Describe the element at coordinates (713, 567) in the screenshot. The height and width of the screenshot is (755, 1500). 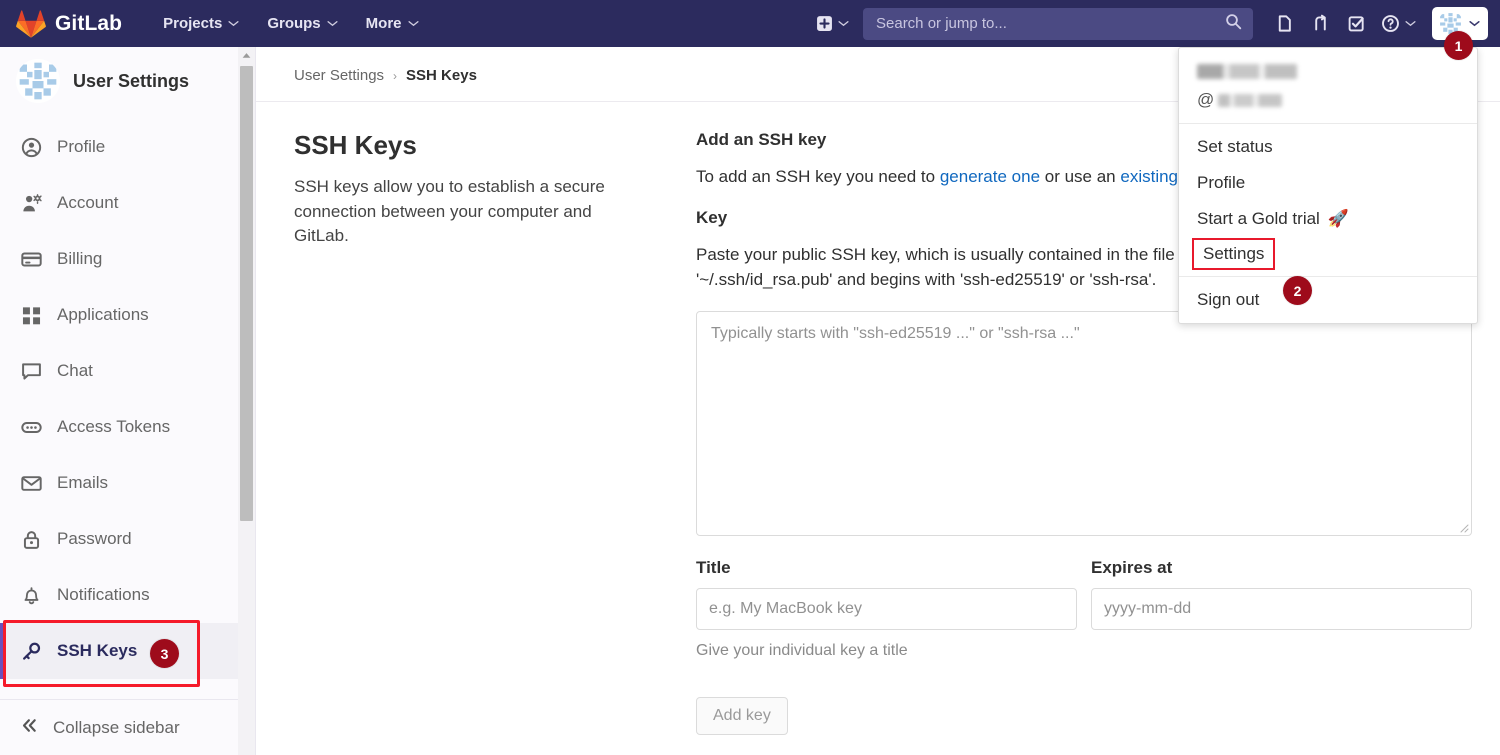
I see `title-field-label: Title` at that location.